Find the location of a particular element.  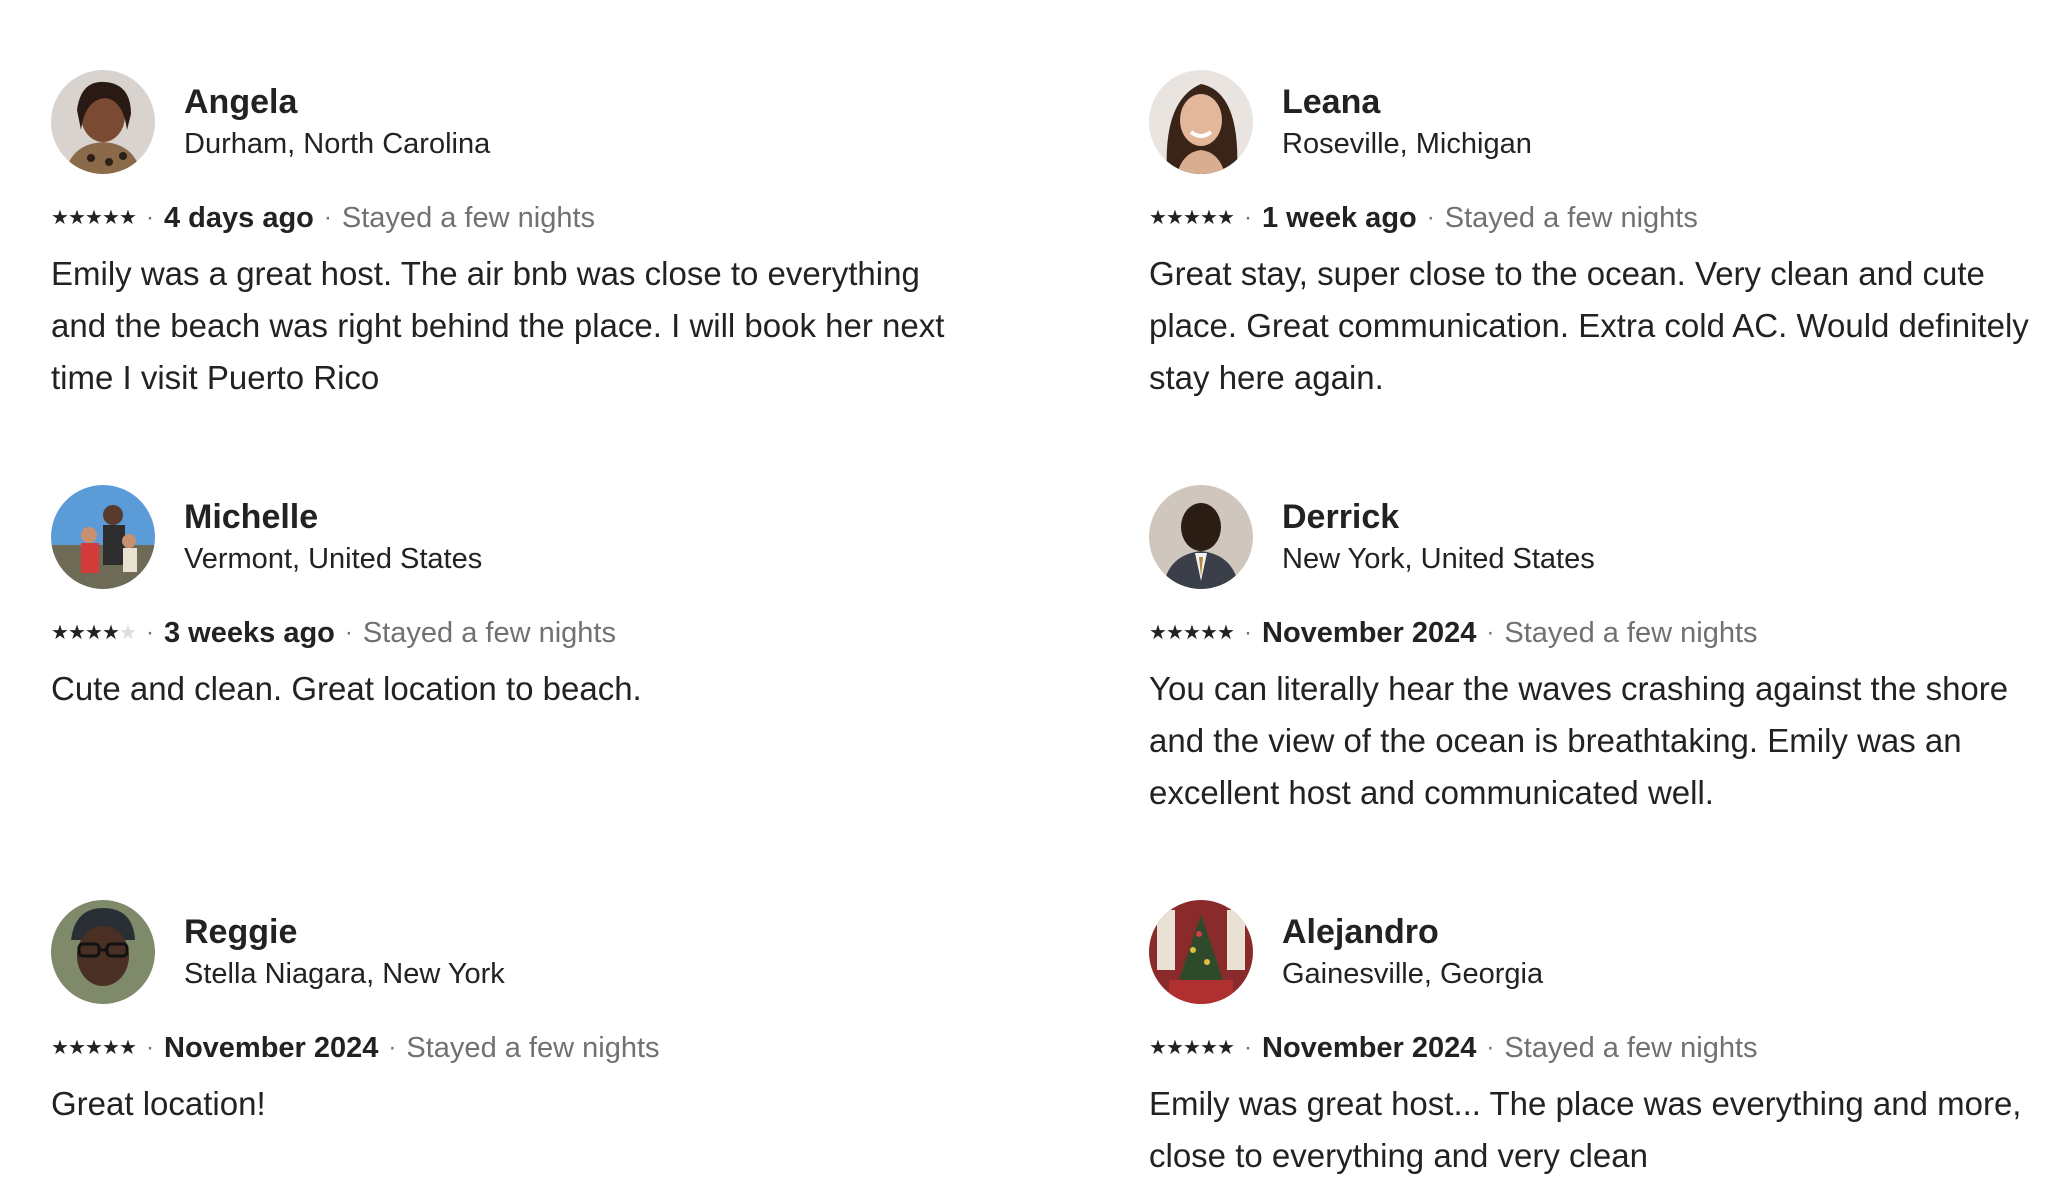

review-header: Leana Roseville, Michigan is located at coordinates (1598, 122).